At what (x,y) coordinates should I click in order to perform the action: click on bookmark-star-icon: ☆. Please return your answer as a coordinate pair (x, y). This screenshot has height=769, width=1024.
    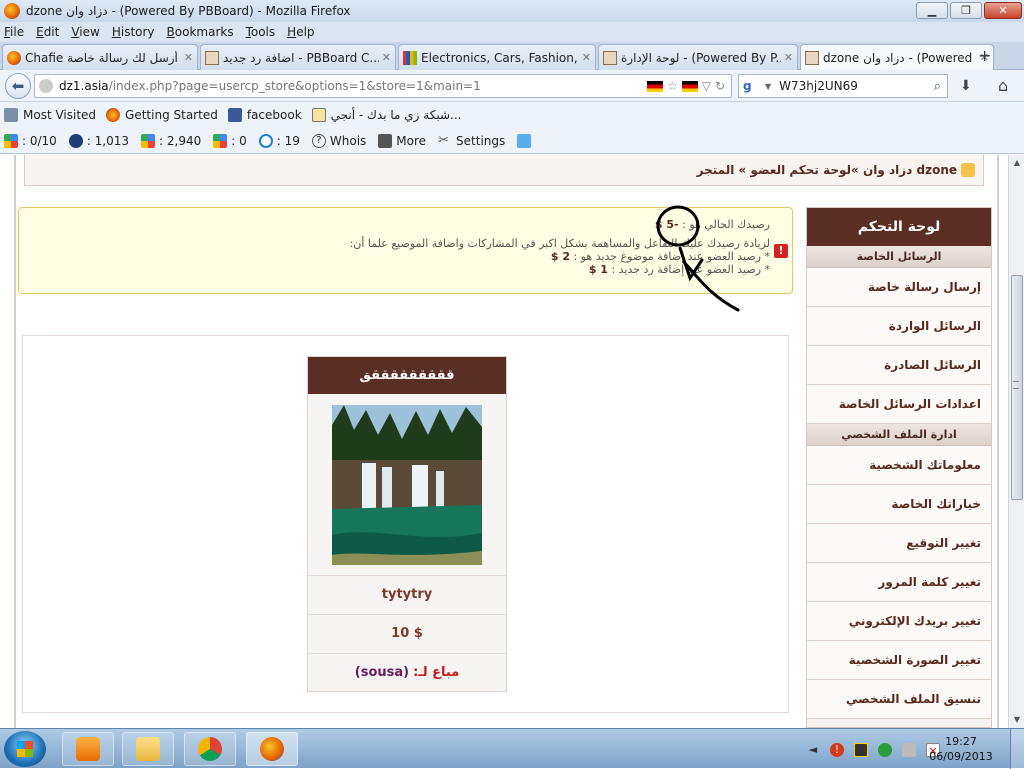
    Looking at the image, I should click on (672, 86).